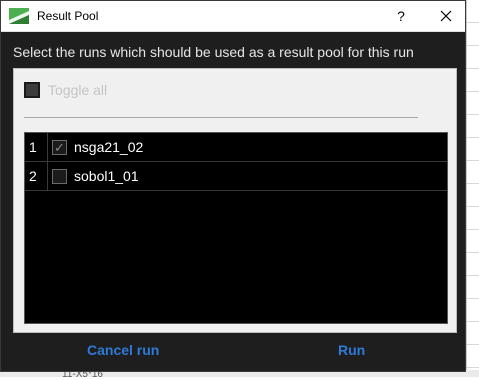 The height and width of the screenshot is (380, 479). I want to click on run-checkbox: ✓, so click(59, 147).